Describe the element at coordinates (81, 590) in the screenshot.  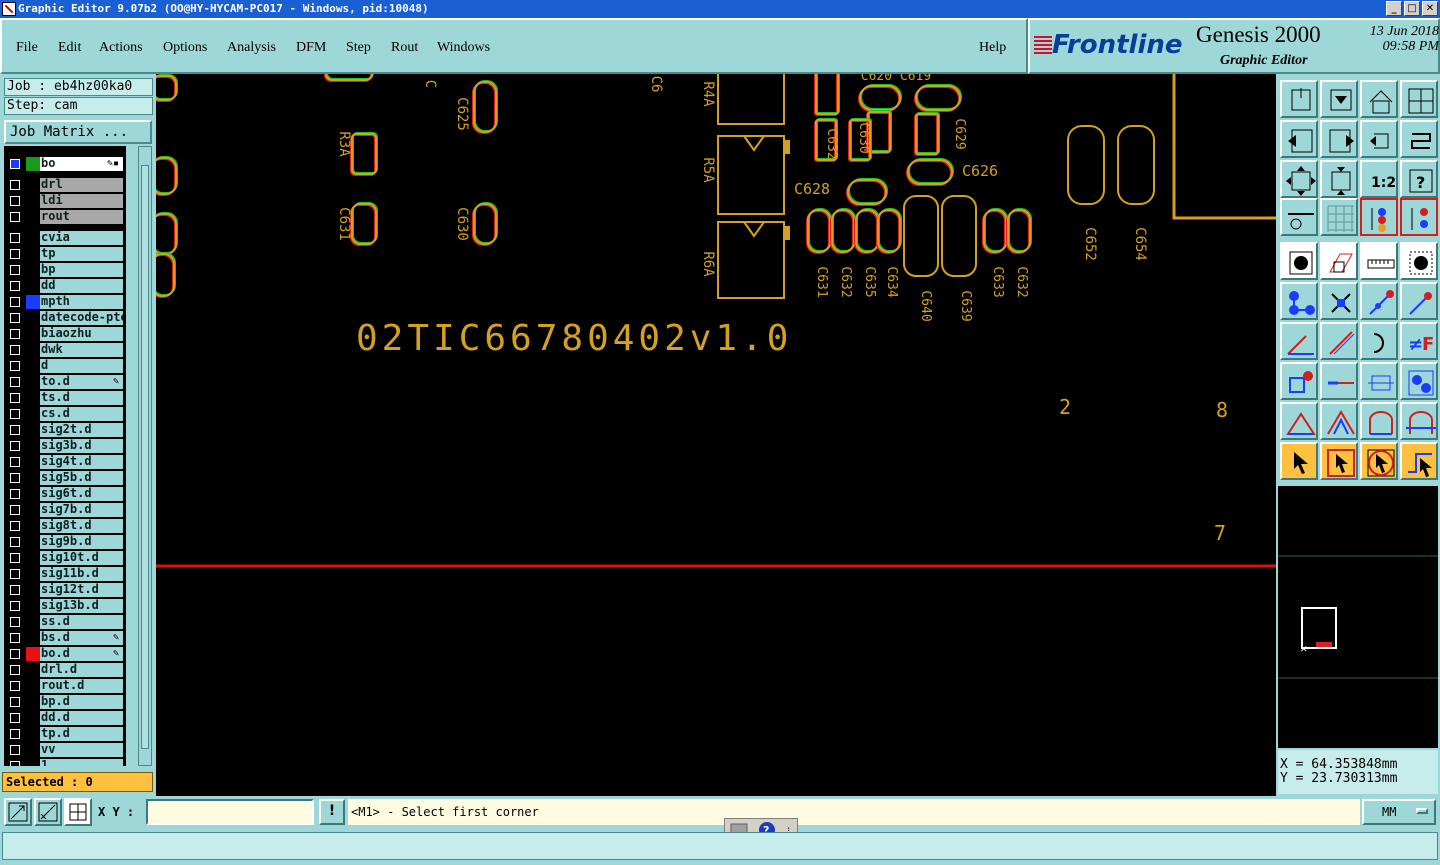
I see `layer-name: sig12t.d` at that location.